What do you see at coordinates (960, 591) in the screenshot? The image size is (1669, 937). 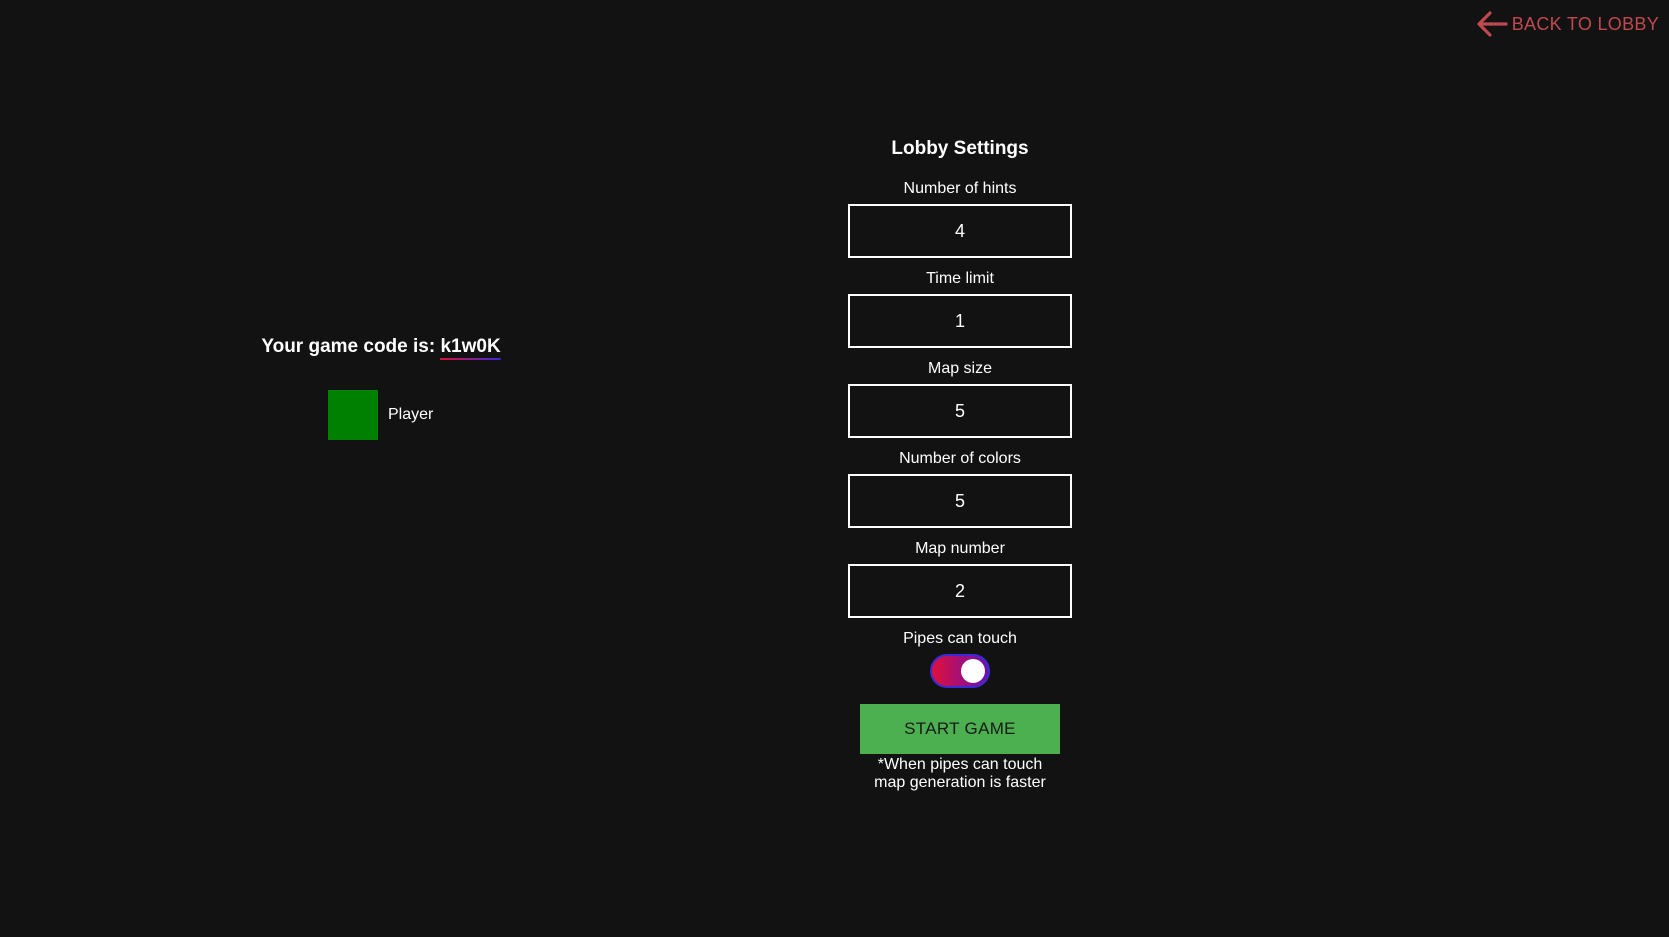 I see `map-number-input` at bounding box center [960, 591].